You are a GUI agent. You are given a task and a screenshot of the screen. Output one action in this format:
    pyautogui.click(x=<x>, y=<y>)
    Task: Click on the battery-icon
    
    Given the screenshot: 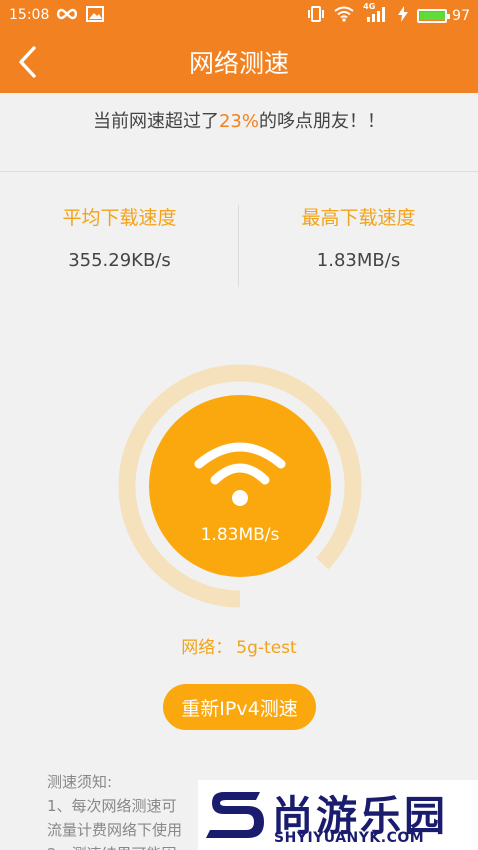 What is the action you would take?
    pyautogui.click(x=434, y=16)
    